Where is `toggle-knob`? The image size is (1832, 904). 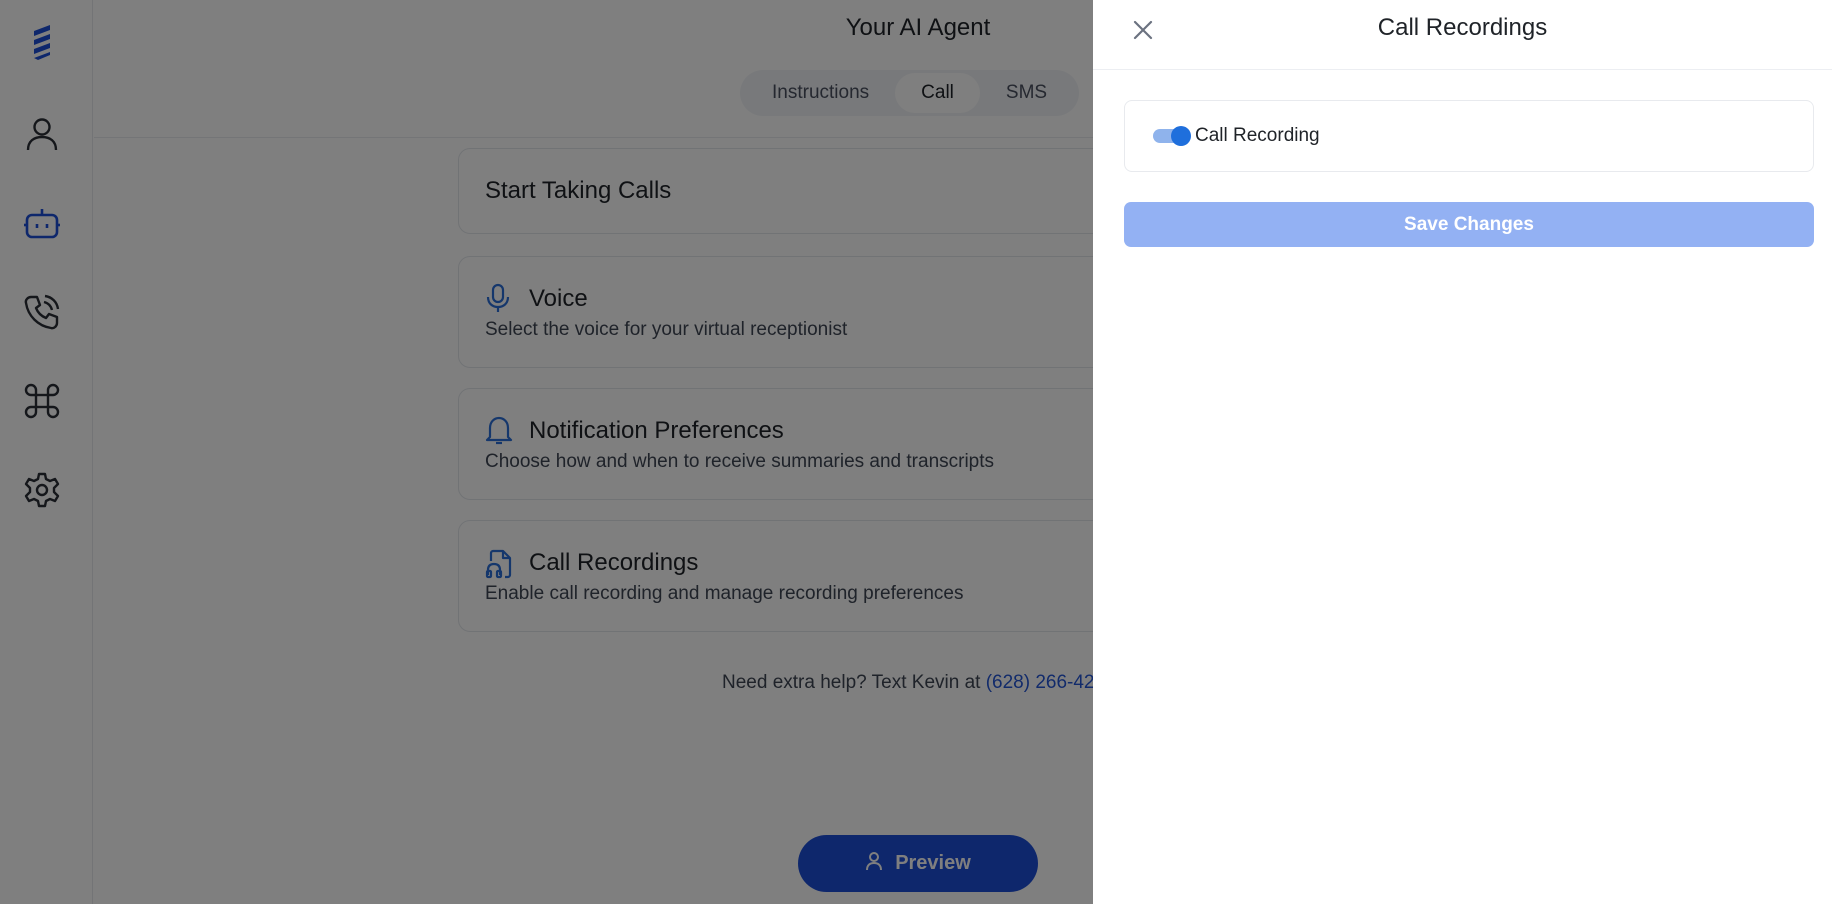
toggle-knob is located at coordinates (1181, 136).